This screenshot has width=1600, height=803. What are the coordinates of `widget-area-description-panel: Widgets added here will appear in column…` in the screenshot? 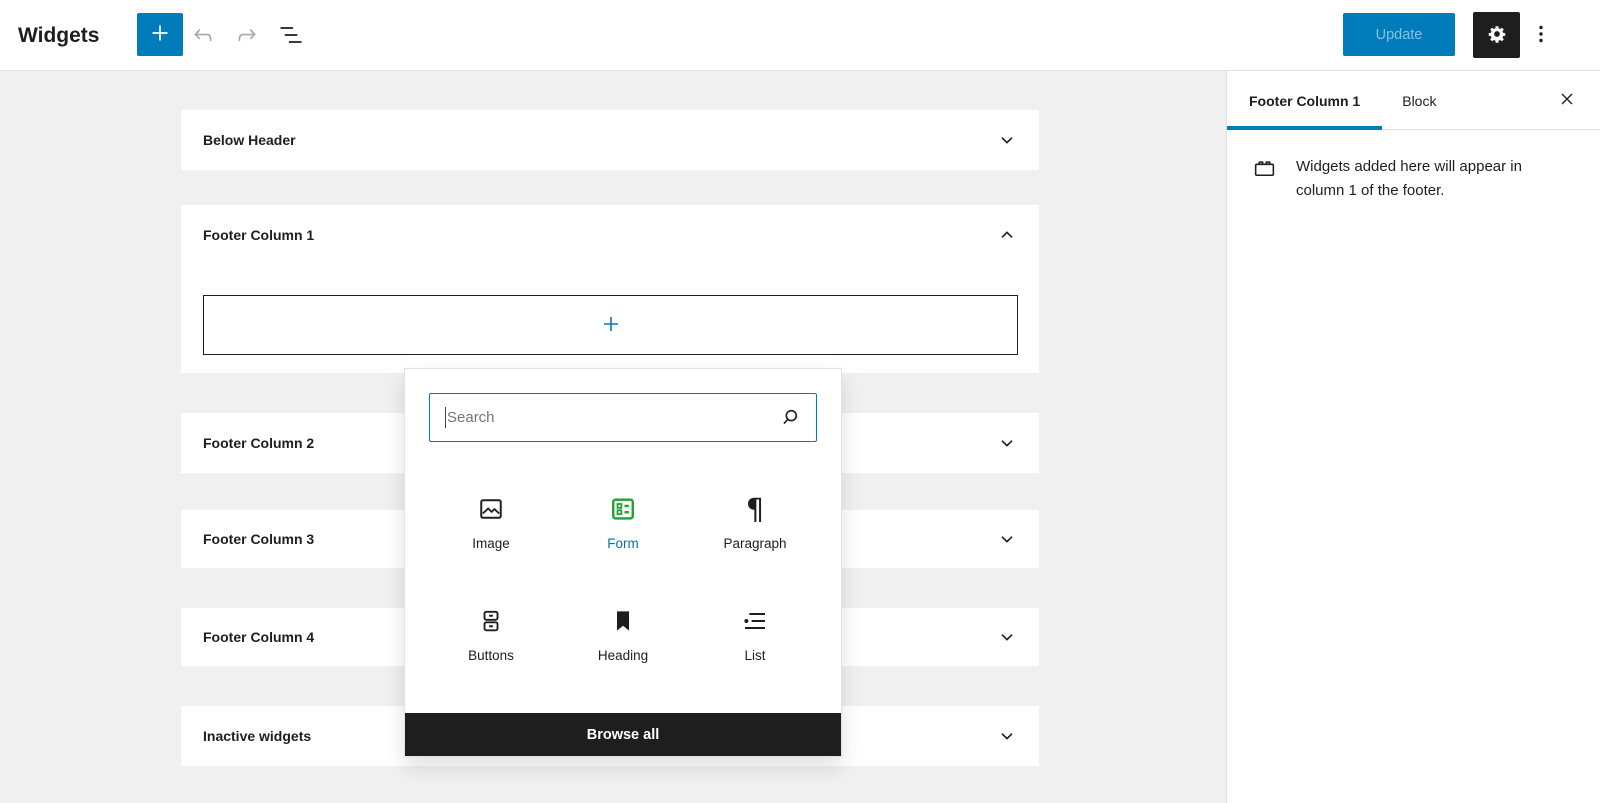 It's located at (1413, 167).